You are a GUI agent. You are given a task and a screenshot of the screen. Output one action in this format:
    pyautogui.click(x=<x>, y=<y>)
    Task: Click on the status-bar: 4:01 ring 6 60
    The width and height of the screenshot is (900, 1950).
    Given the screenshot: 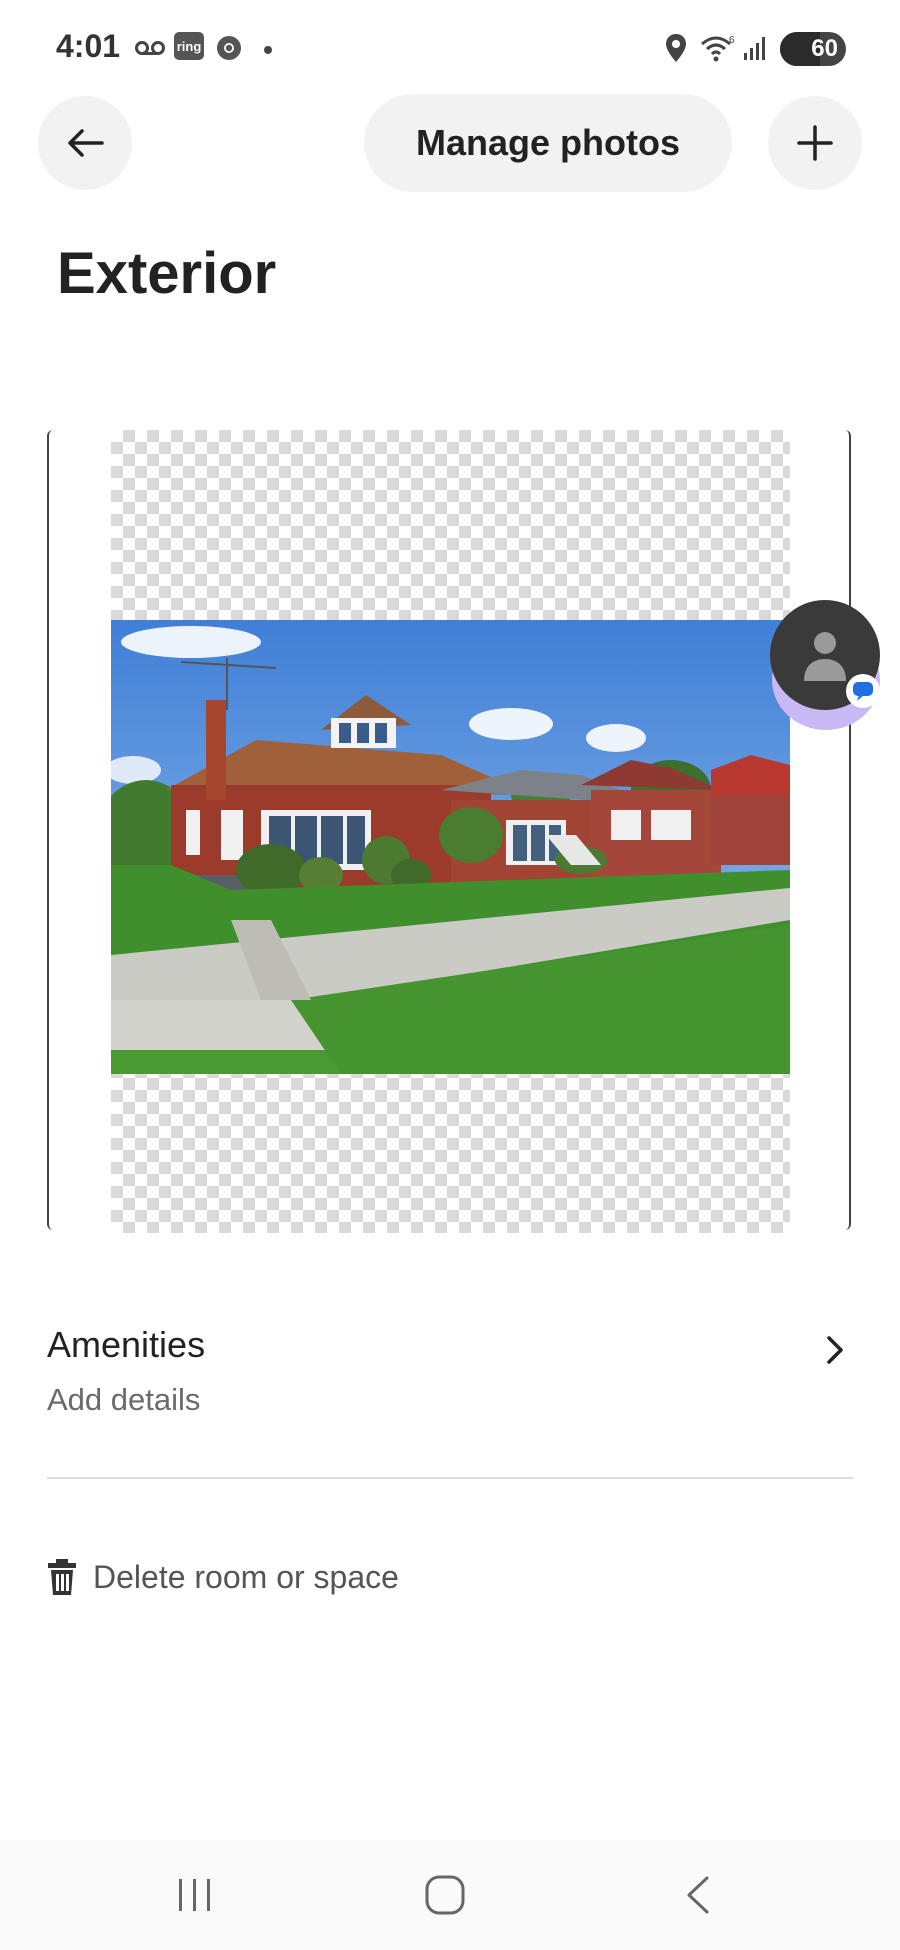 What is the action you would take?
    pyautogui.click(x=450, y=45)
    